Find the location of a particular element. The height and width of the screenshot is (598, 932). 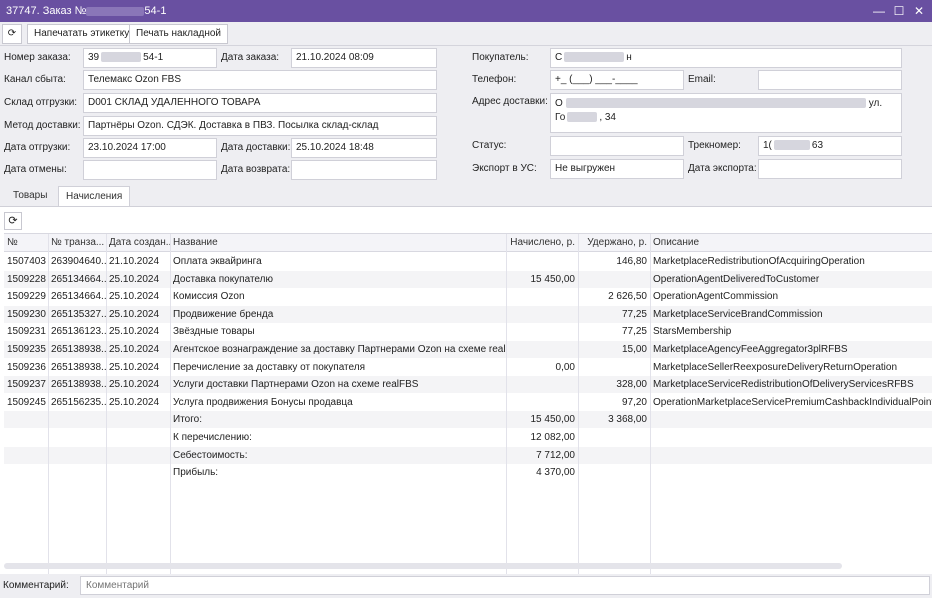

cell-name: Услуга продвижения Бонусы продавца is located at coordinates (263, 402).